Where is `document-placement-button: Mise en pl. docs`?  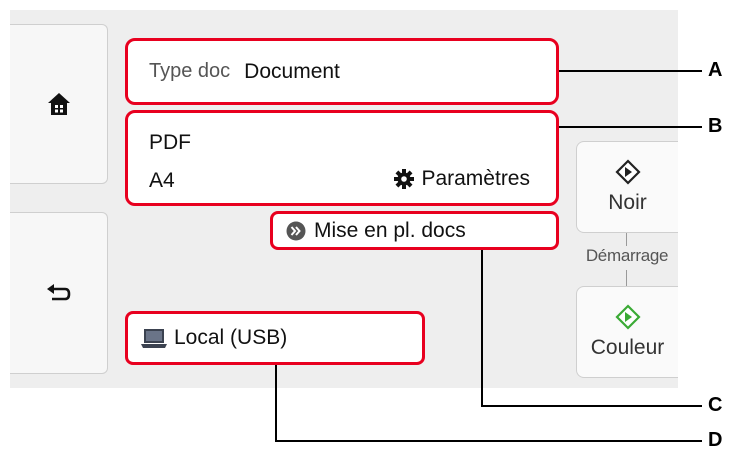
document-placement-button: Mise en pl. docs is located at coordinates (414, 230).